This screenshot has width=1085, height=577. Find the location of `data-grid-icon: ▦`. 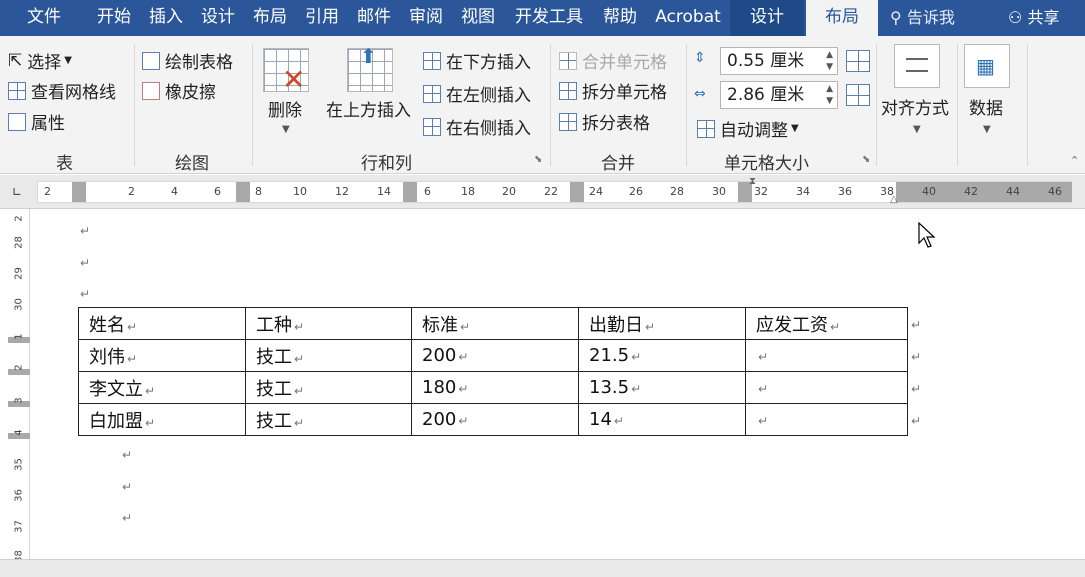

data-grid-icon: ▦ is located at coordinates (985, 66).